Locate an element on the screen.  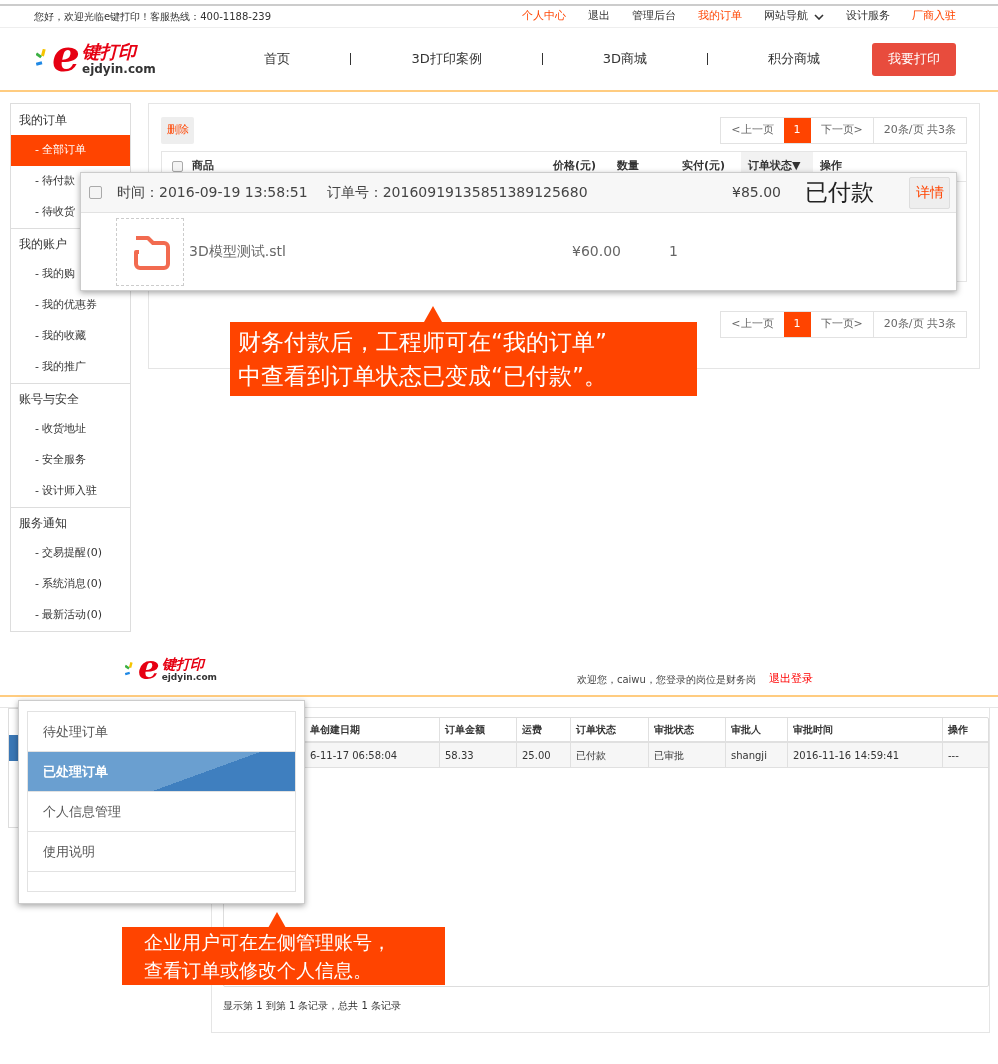
column-header: 审批时间 is located at coordinates (864, 729).